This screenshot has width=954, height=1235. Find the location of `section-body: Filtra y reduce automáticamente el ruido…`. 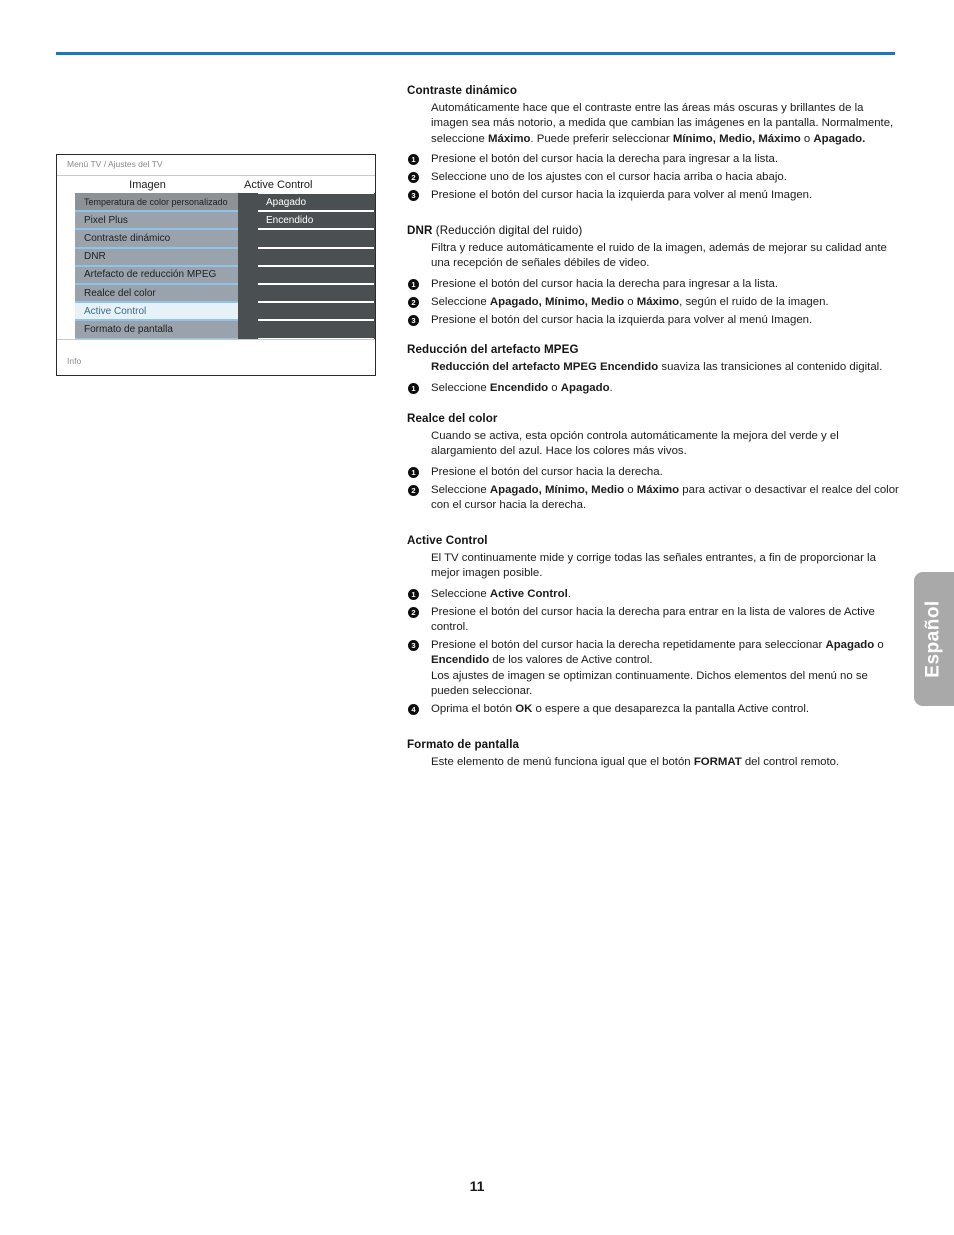

section-body: Filtra y reduce automáticamente el ruido… is located at coordinates (659, 255).